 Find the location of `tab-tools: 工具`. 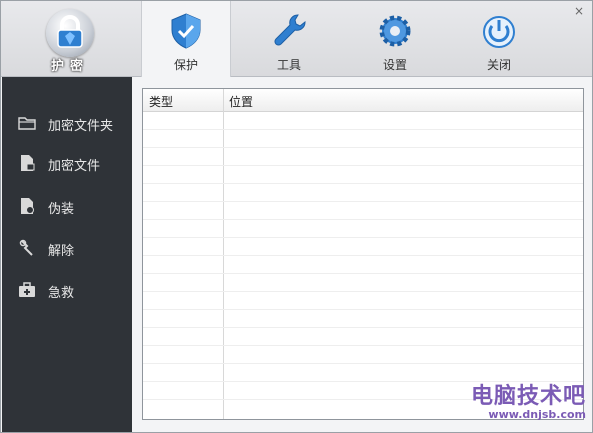

tab-tools: 工具 is located at coordinates (289, 38).